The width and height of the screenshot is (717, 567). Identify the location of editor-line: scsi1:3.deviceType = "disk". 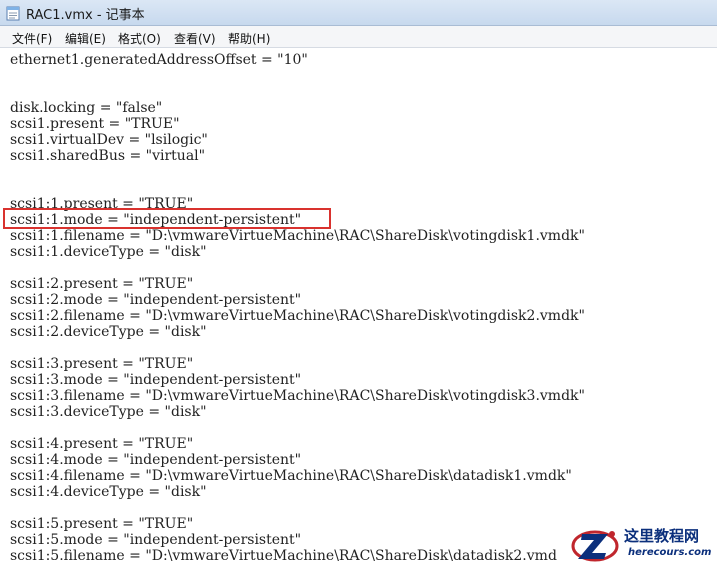
(108, 412).